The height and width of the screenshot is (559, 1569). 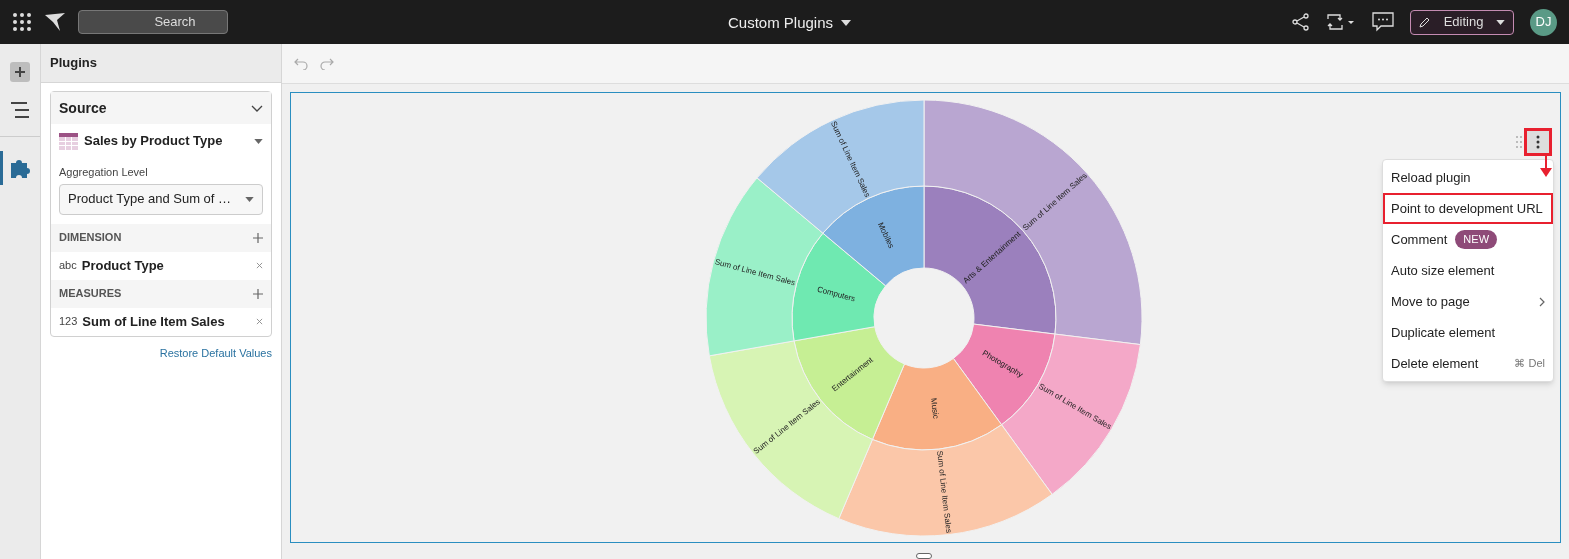 I want to click on drag-grip-icon, so click(x=1519, y=142).